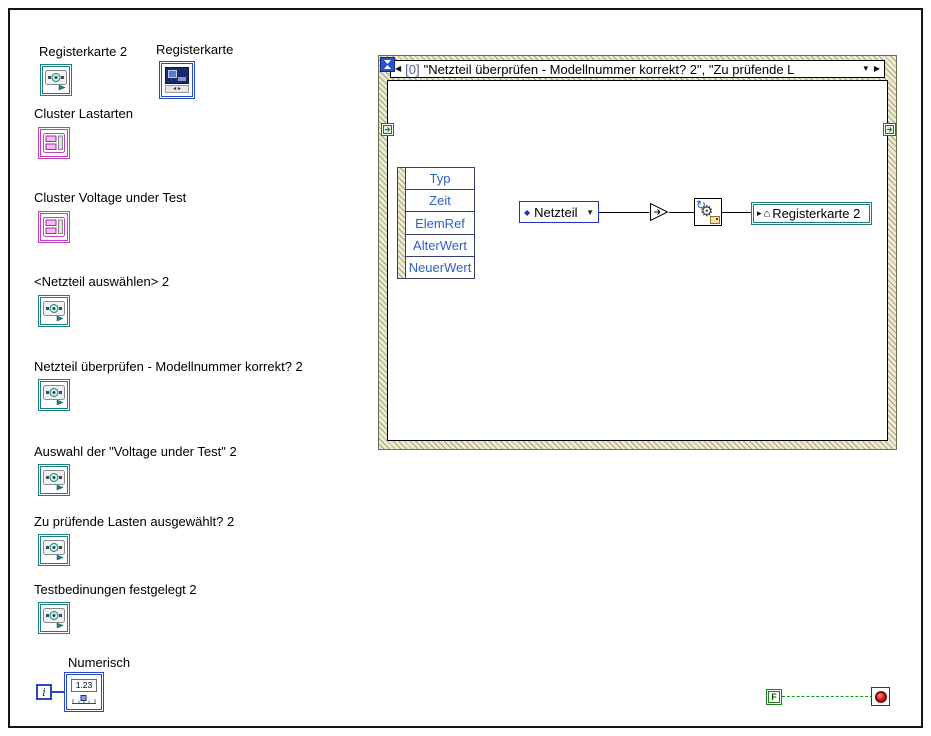  I want to click on terminal-label: Registerkarte 2, so click(83, 51).